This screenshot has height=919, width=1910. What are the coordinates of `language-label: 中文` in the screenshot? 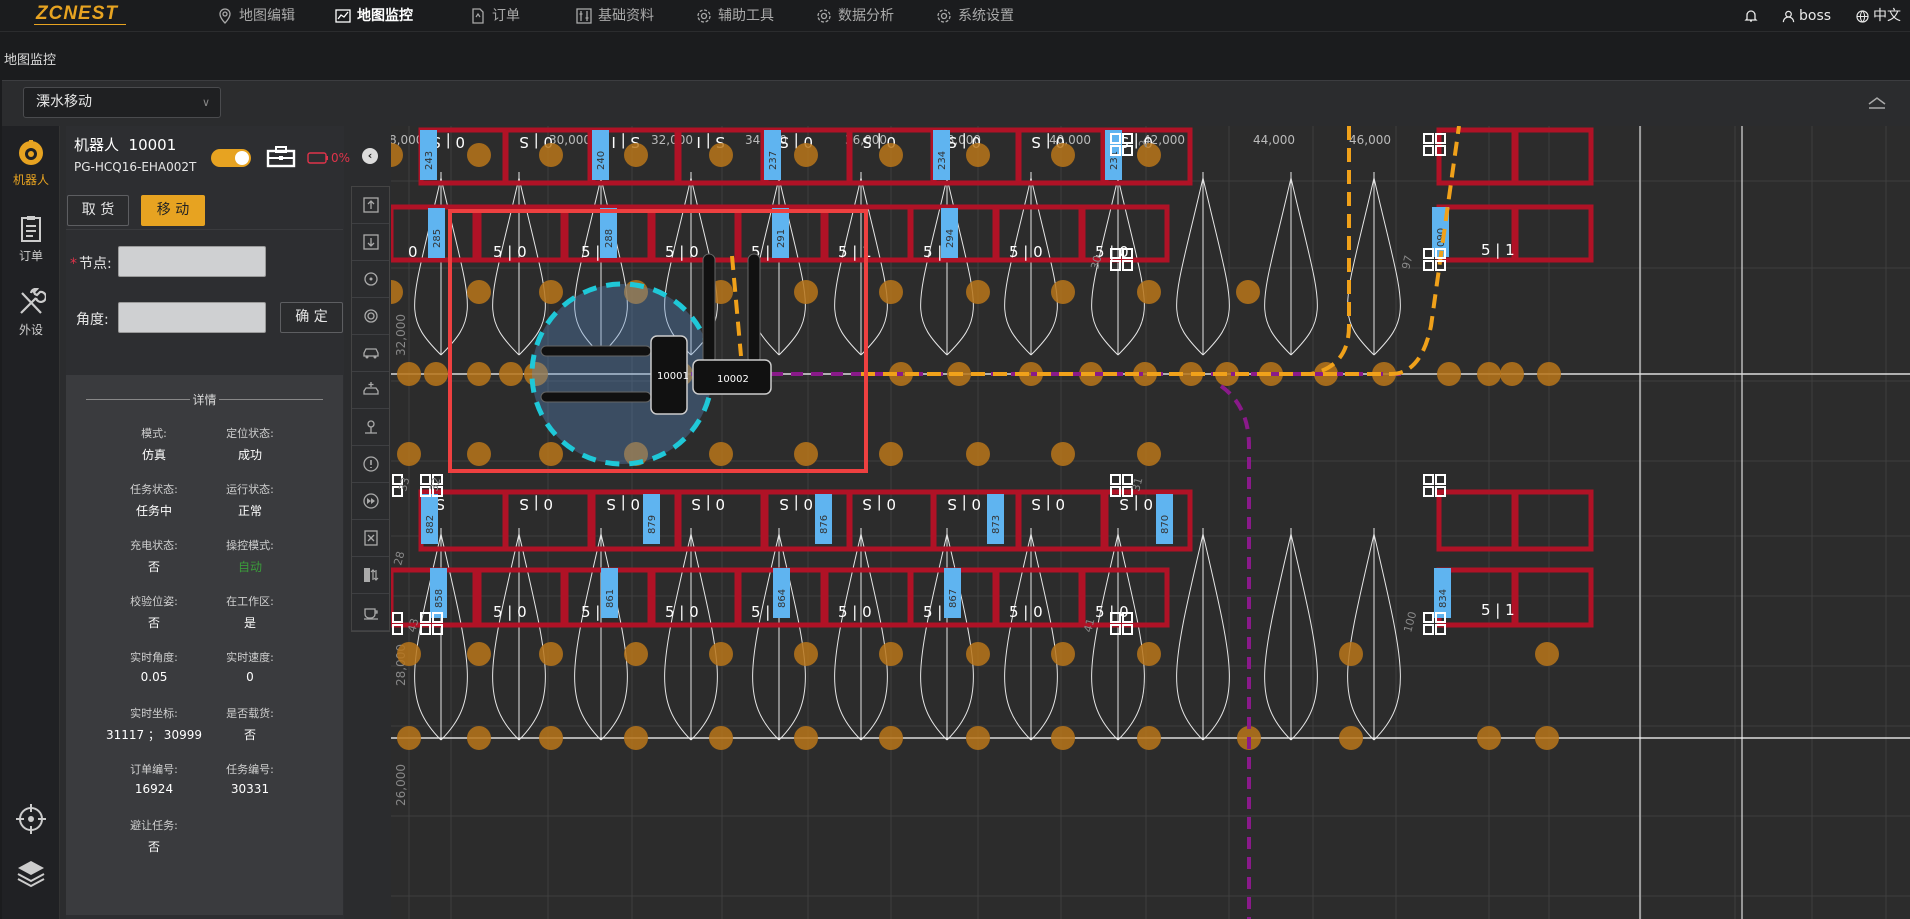 It's located at (1887, 16).